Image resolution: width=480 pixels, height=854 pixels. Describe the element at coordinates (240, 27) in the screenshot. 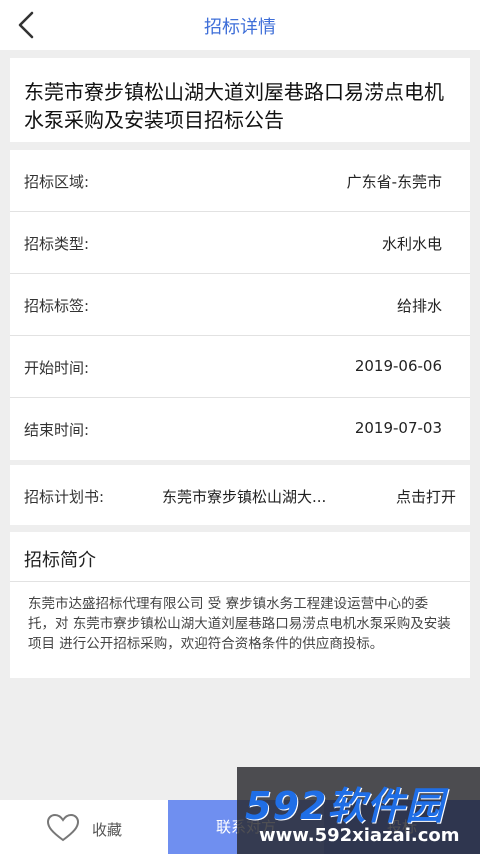

I see `page-title: 招标详情` at that location.